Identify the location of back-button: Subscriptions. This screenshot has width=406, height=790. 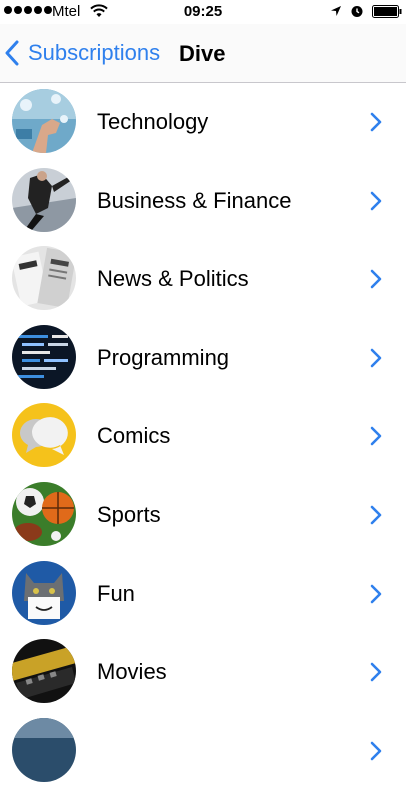
(82, 53).